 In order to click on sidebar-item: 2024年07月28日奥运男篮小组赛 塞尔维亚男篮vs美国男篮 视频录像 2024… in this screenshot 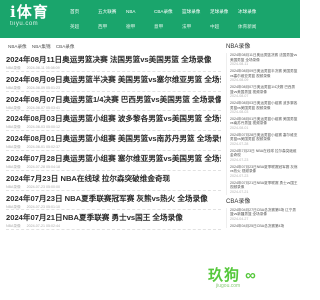, I will do `click(264, 140)`.